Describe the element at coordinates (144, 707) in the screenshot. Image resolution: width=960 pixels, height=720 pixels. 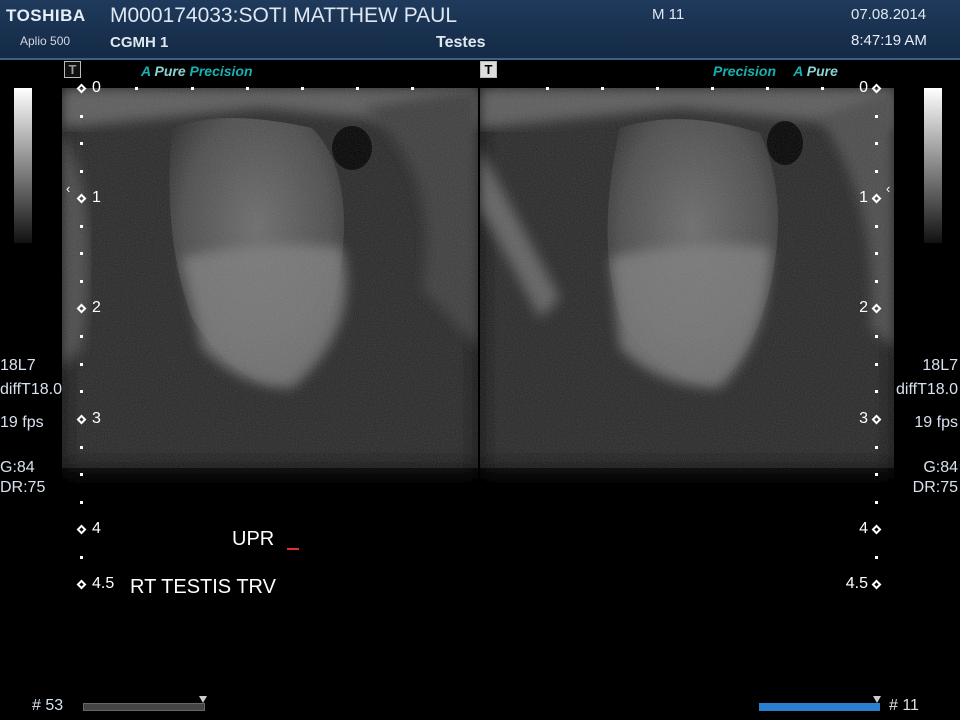
I see `cine-bar-left` at that location.